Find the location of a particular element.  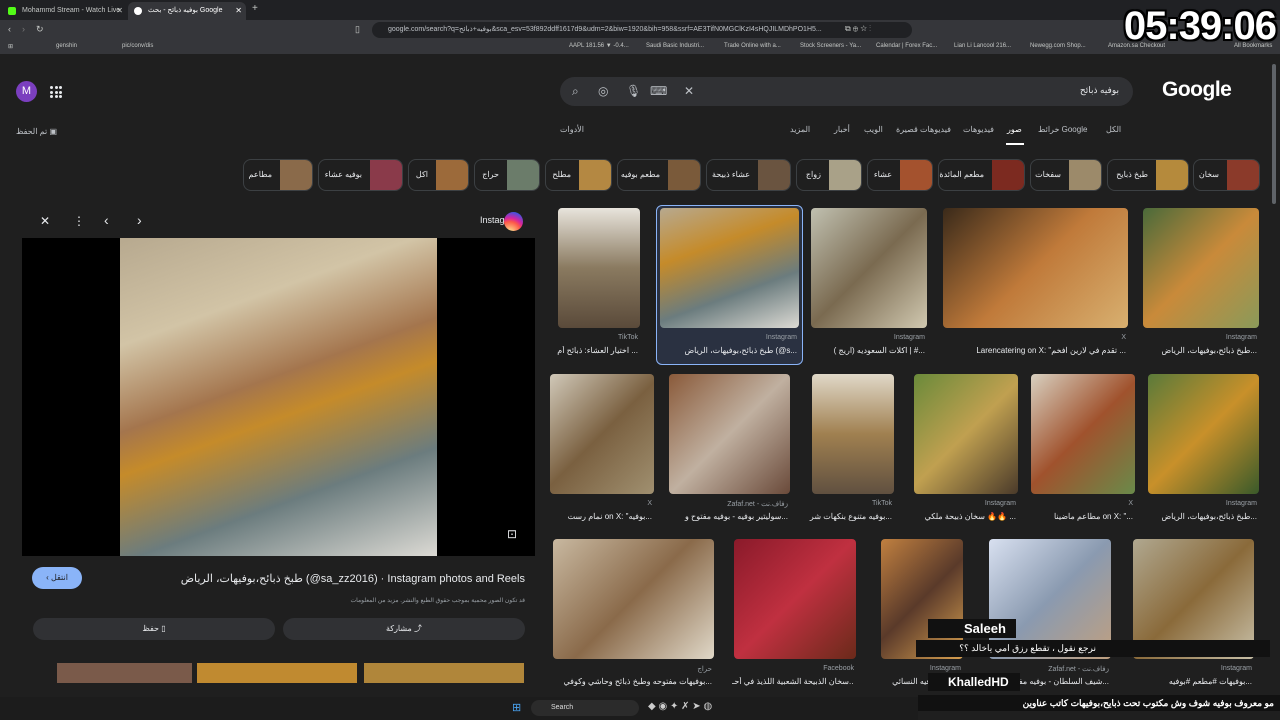

reload-icon: ↻ is located at coordinates (40, 29).